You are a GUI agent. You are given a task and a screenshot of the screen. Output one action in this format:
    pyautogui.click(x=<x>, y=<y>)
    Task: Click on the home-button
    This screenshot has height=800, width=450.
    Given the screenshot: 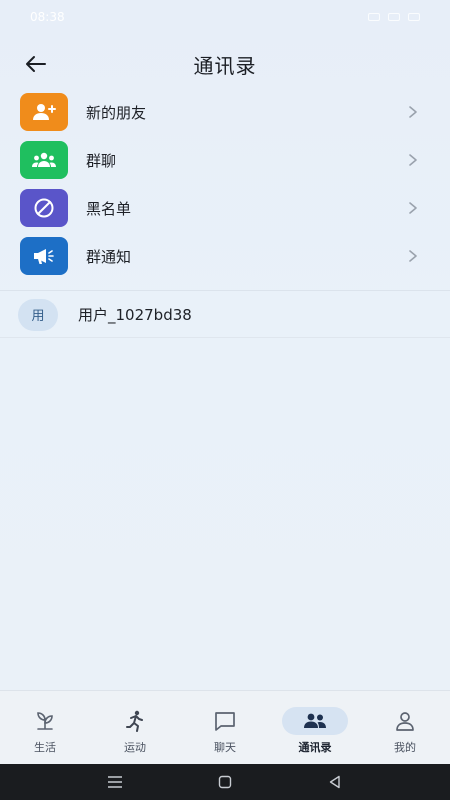 What is the action you would take?
    pyautogui.click(x=225, y=782)
    